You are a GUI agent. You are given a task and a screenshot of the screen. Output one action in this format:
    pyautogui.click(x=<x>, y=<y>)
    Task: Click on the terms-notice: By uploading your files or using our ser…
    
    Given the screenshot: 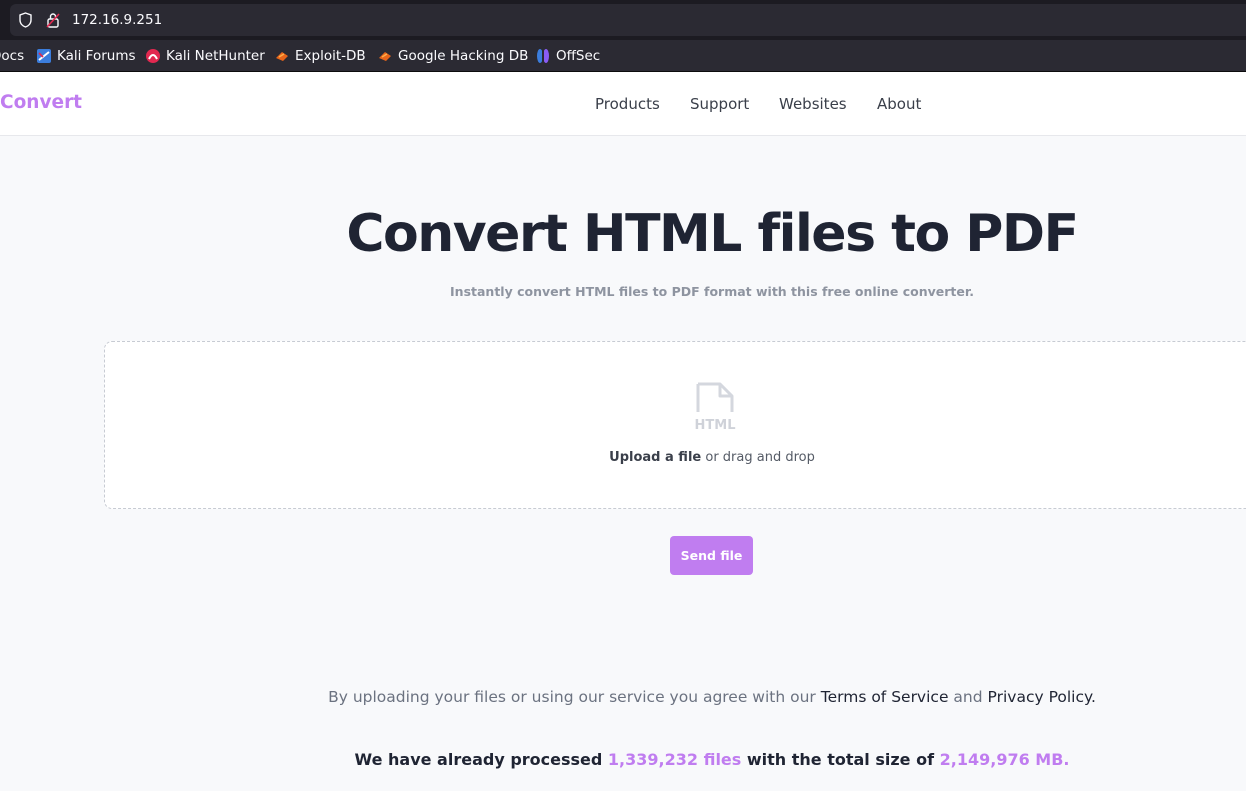 What is the action you would take?
    pyautogui.click(x=623, y=697)
    